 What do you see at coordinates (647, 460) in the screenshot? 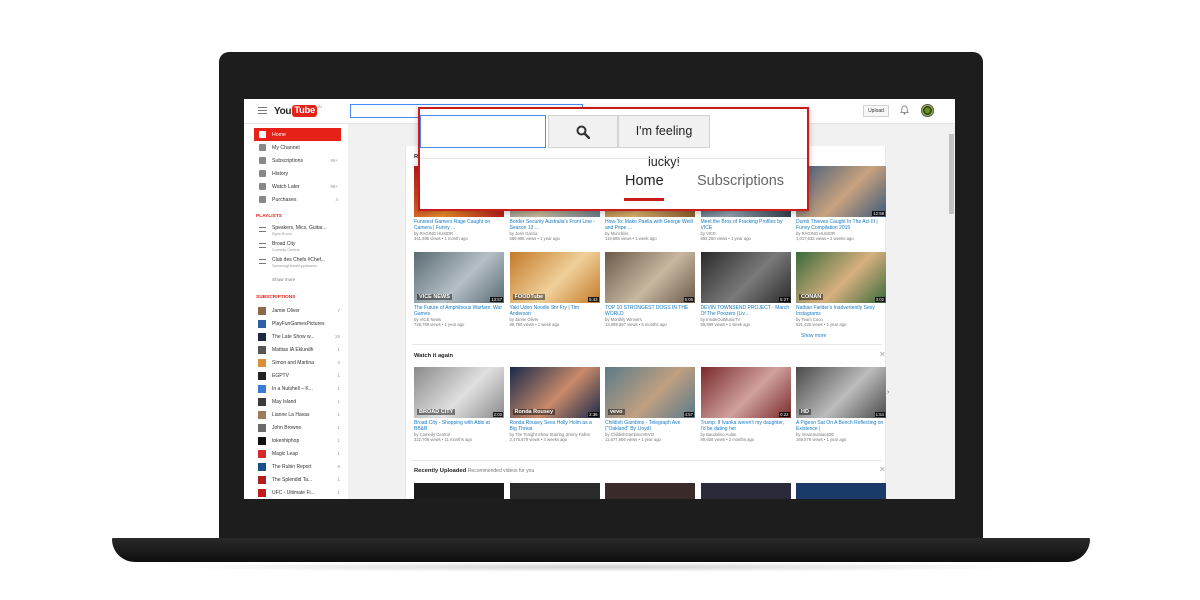
I see `section-divider` at bounding box center [647, 460].